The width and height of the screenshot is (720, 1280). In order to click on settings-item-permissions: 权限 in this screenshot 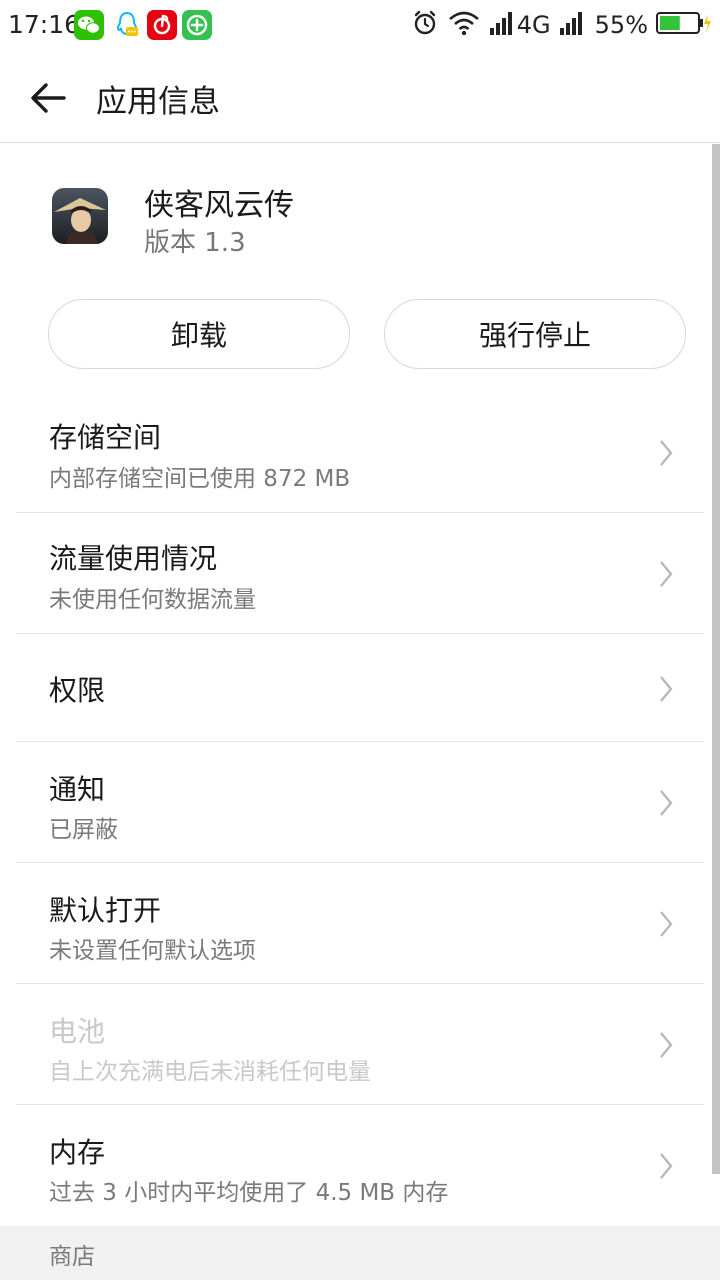, I will do `click(360, 688)`.